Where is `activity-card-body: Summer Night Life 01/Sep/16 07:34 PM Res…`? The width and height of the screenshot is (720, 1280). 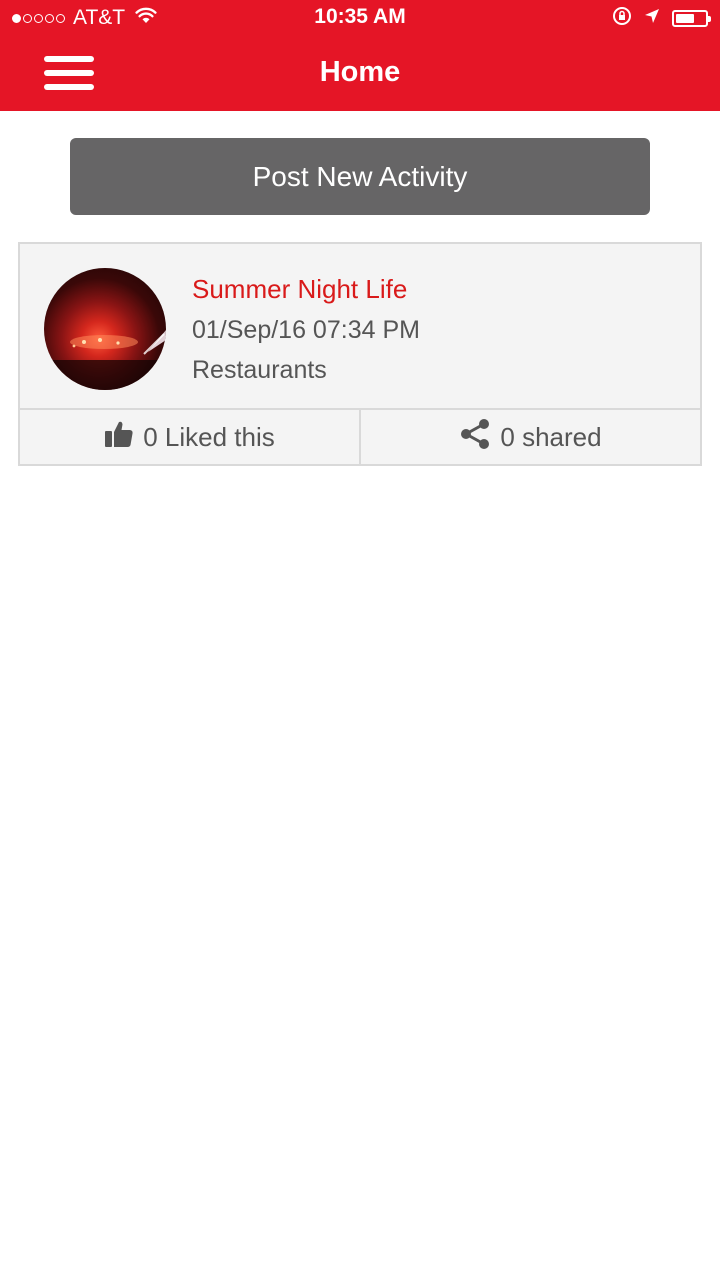 activity-card-body: Summer Night Life 01/Sep/16 07:34 PM Res… is located at coordinates (360, 326).